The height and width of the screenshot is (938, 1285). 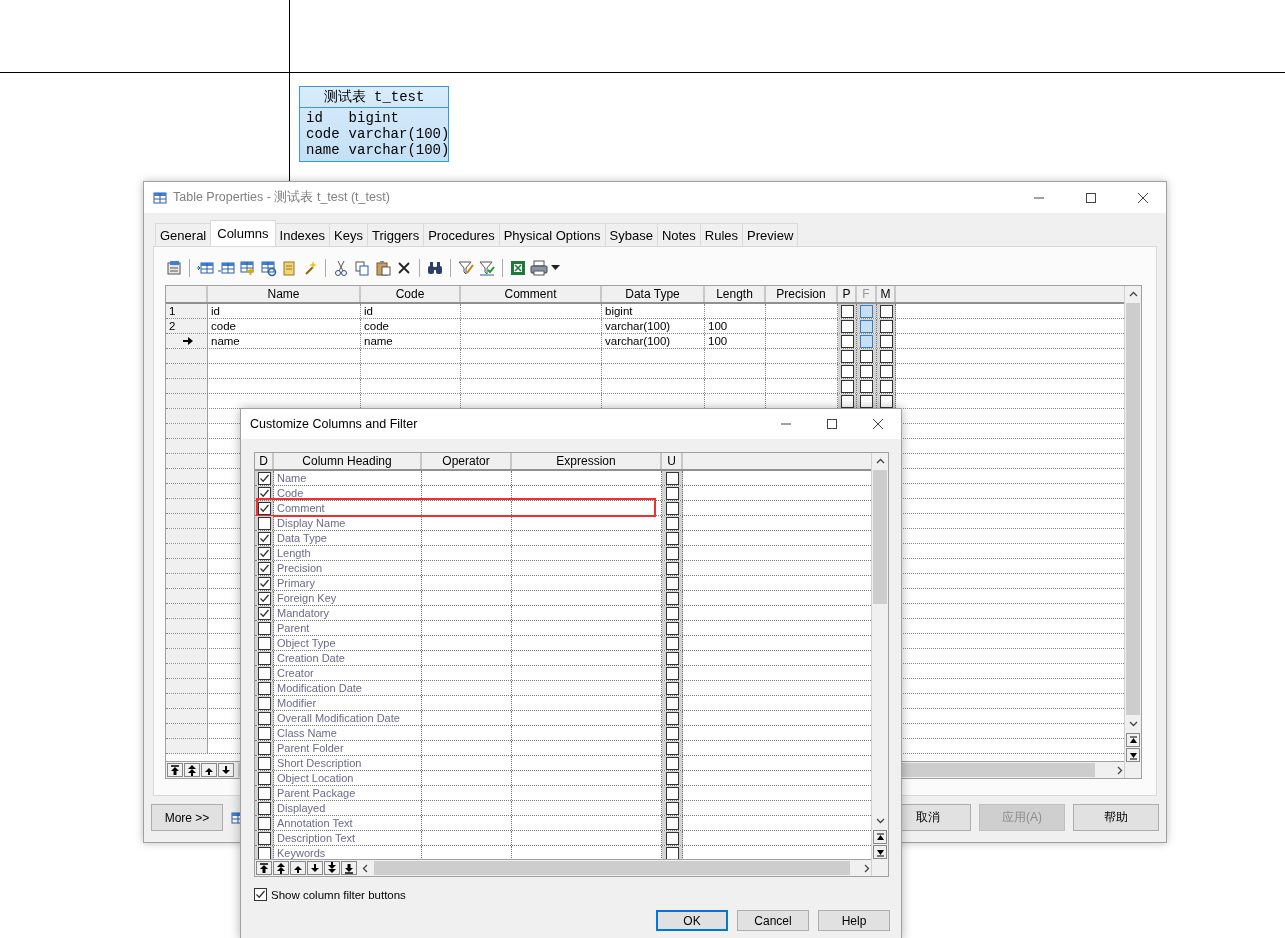 I want to click on table-cell: Display Name, so click(x=348, y=523).